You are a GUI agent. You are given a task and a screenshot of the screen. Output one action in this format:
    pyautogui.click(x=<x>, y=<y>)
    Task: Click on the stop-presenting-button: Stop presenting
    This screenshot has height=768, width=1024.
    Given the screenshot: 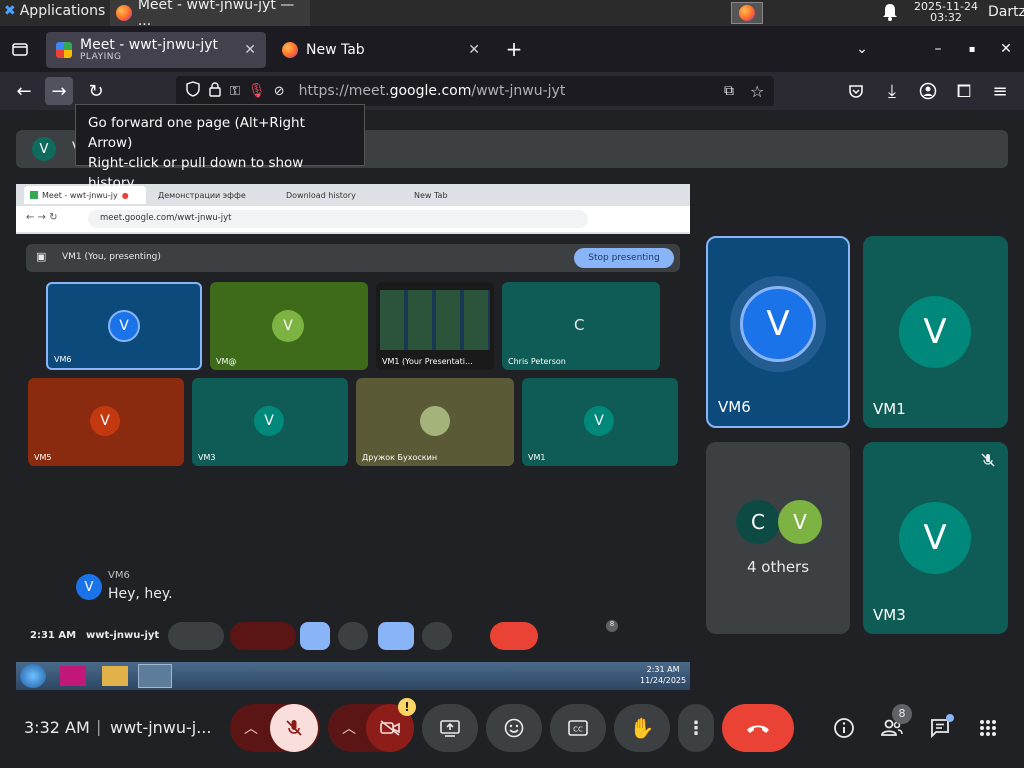 What is the action you would take?
    pyautogui.click(x=624, y=258)
    